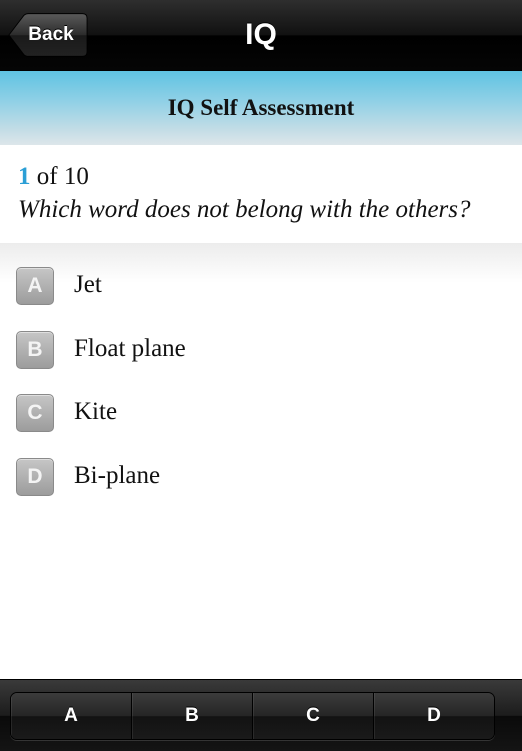 The height and width of the screenshot is (751, 522). What do you see at coordinates (88, 284) in the screenshot?
I see `answer-label: Jet` at bounding box center [88, 284].